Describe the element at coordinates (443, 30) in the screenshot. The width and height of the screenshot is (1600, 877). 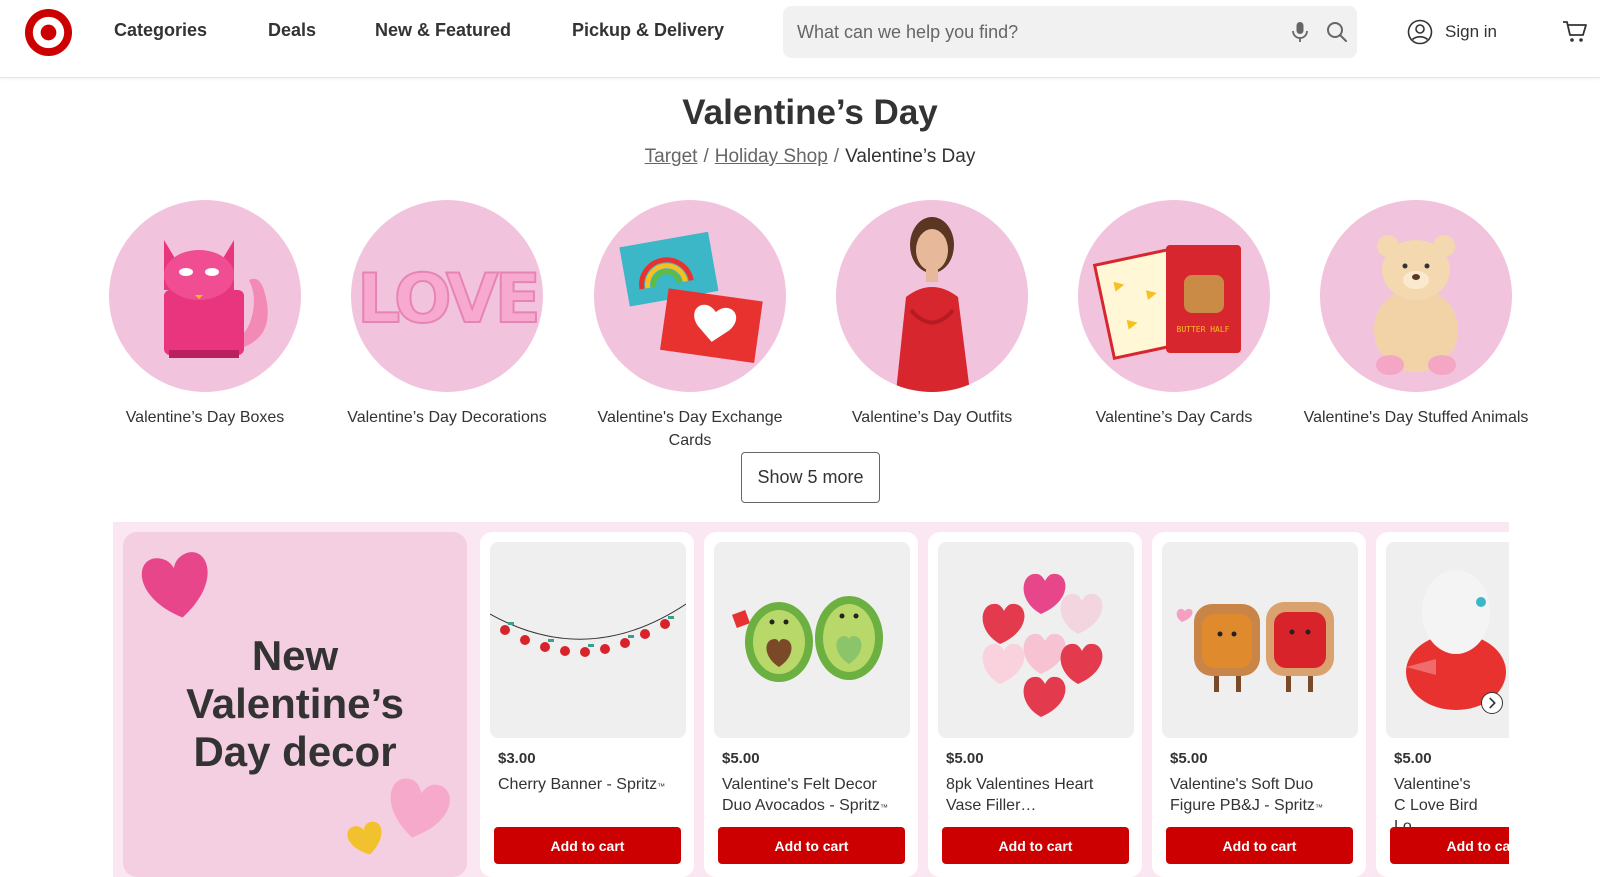
I see `nav-new-featured: New & Featured` at that location.